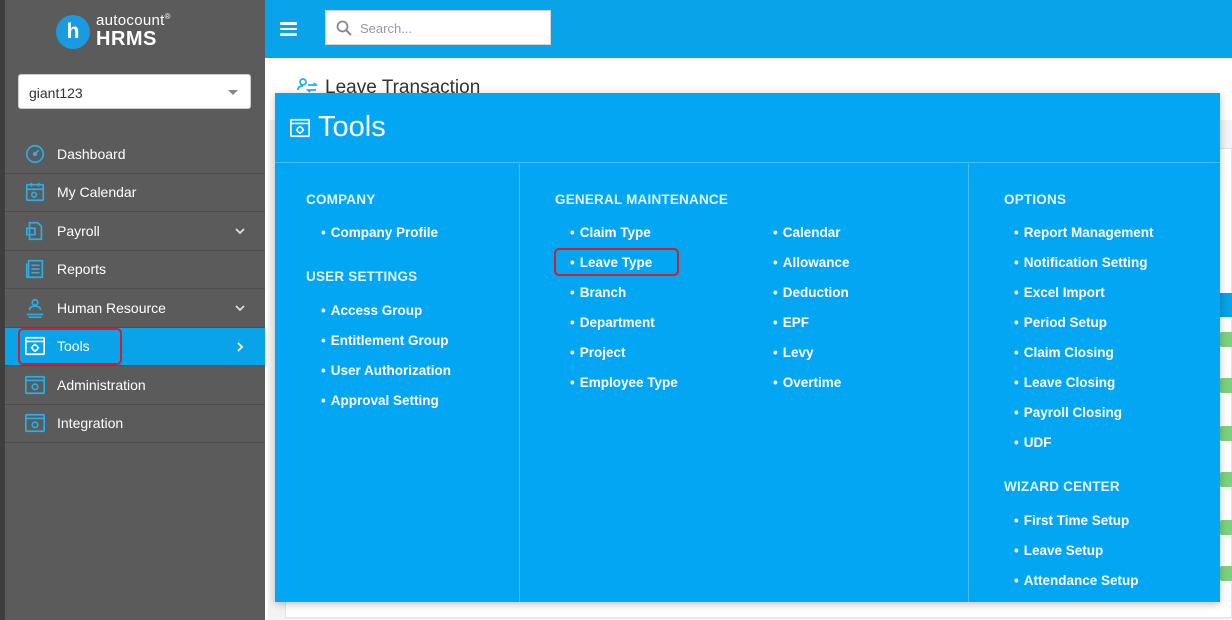 Image resolution: width=1232 pixels, height=620 pixels. I want to click on logo-brand-big: HRMS, so click(126, 39).